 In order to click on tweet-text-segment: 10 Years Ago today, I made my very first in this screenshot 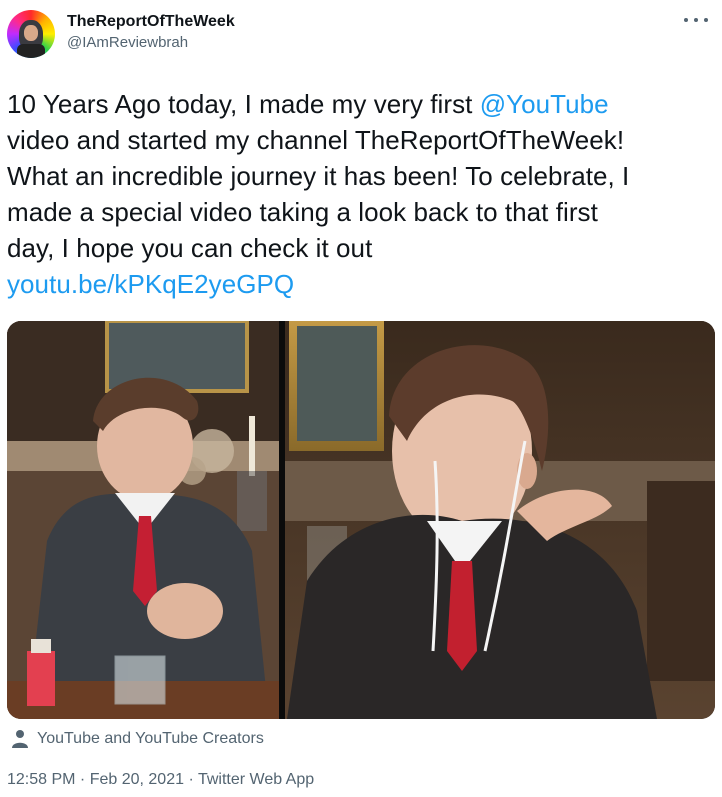, I will do `click(243, 104)`.